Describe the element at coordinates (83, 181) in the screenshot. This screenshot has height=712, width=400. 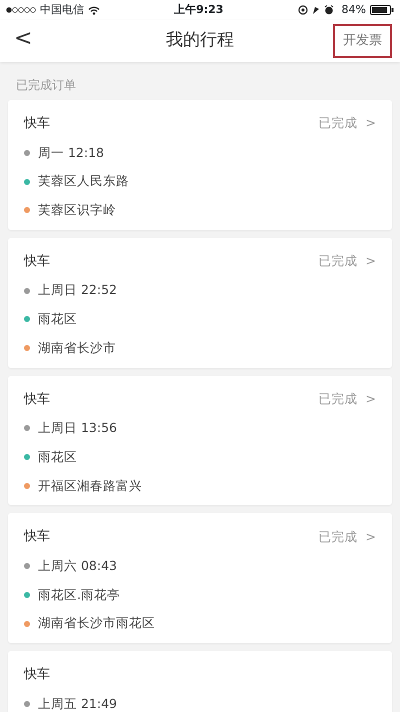
I see `trip-detail: 芙蓉区人民东路` at that location.